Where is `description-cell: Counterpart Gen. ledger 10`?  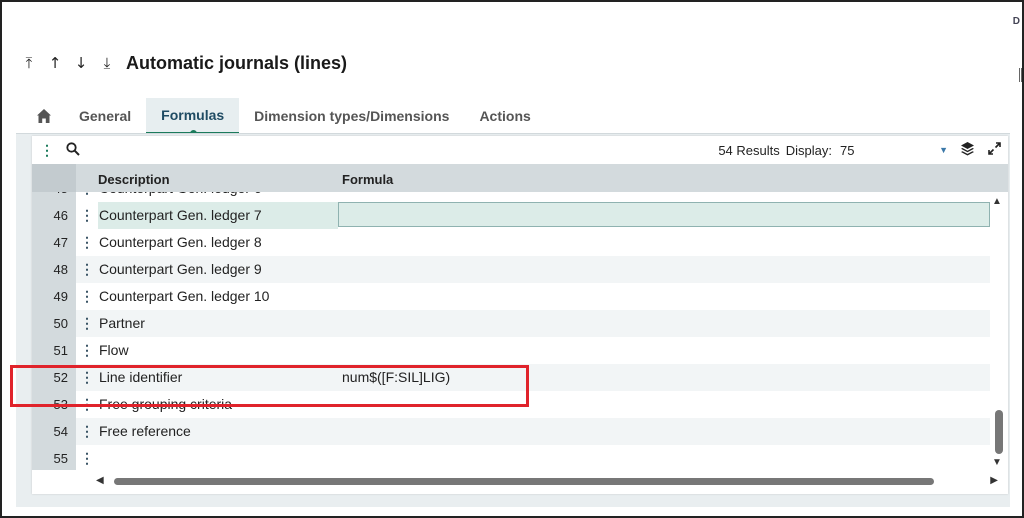 description-cell: Counterpart Gen. ledger 10 is located at coordinates (218, 296).